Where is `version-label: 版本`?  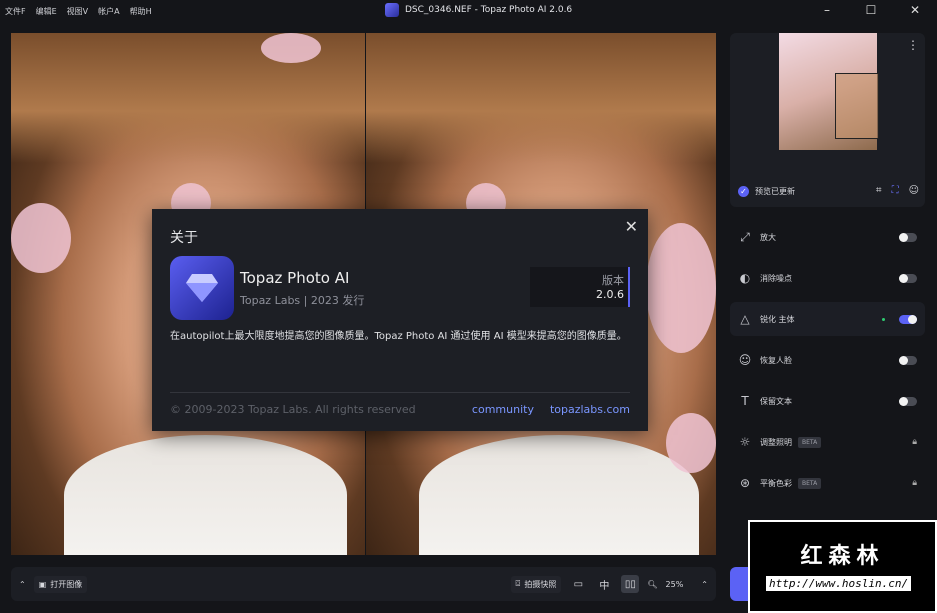
version-label: 版本 is located at coordinates (613, 280).